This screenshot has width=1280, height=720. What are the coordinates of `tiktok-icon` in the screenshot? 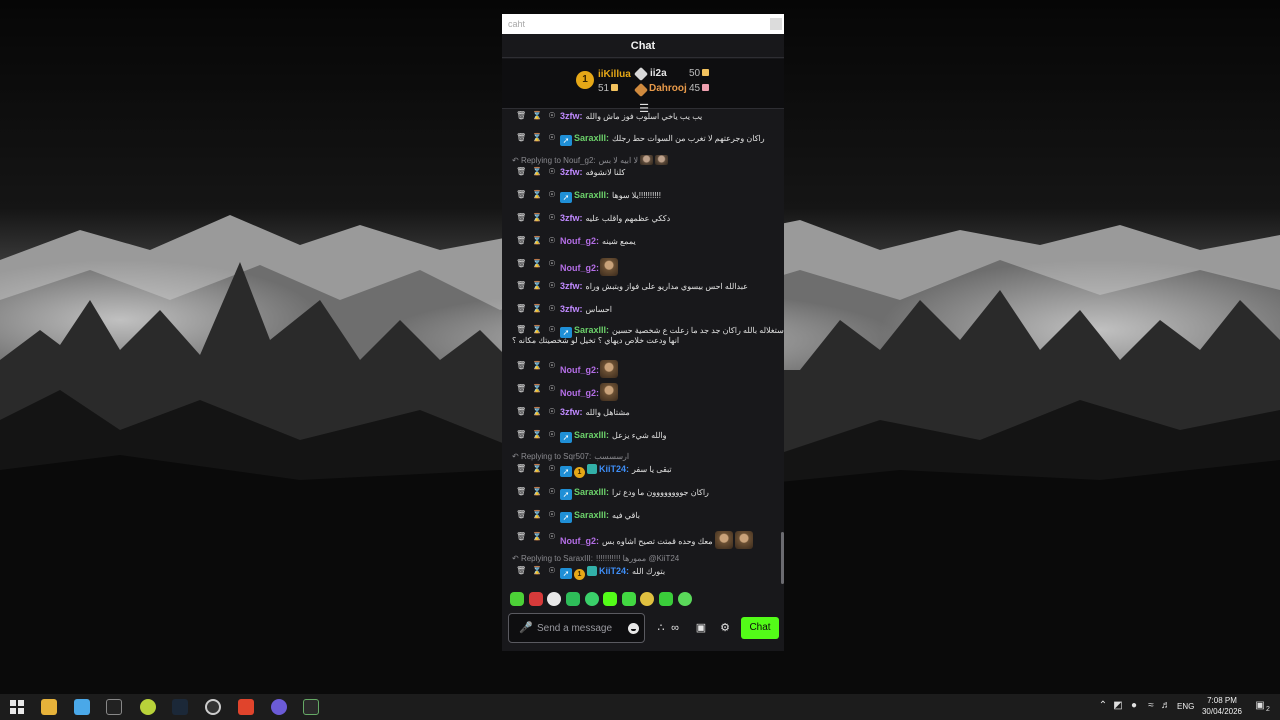 It's located at (114, 707).